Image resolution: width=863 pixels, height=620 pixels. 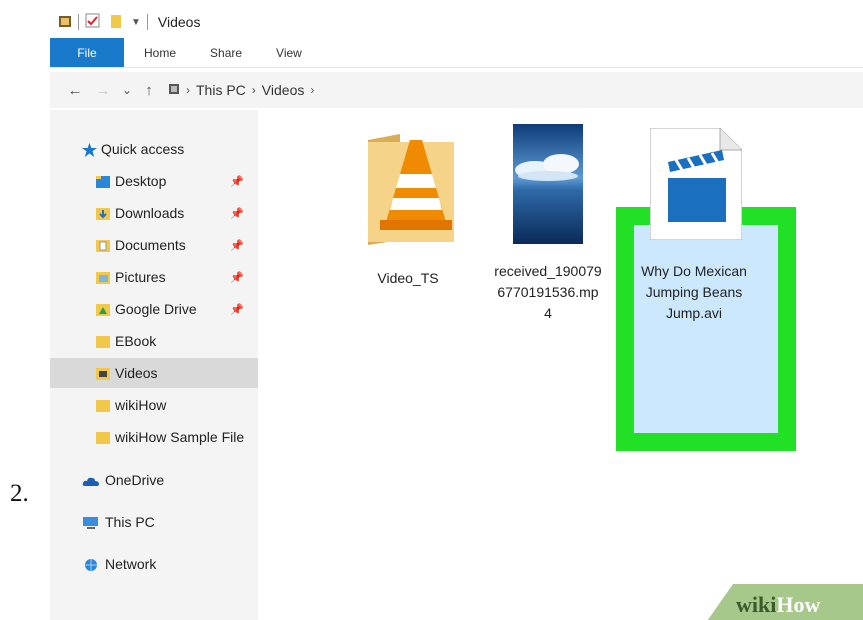 I want to click on sidebar-item-label: Documents, so click(x=150, y=245).